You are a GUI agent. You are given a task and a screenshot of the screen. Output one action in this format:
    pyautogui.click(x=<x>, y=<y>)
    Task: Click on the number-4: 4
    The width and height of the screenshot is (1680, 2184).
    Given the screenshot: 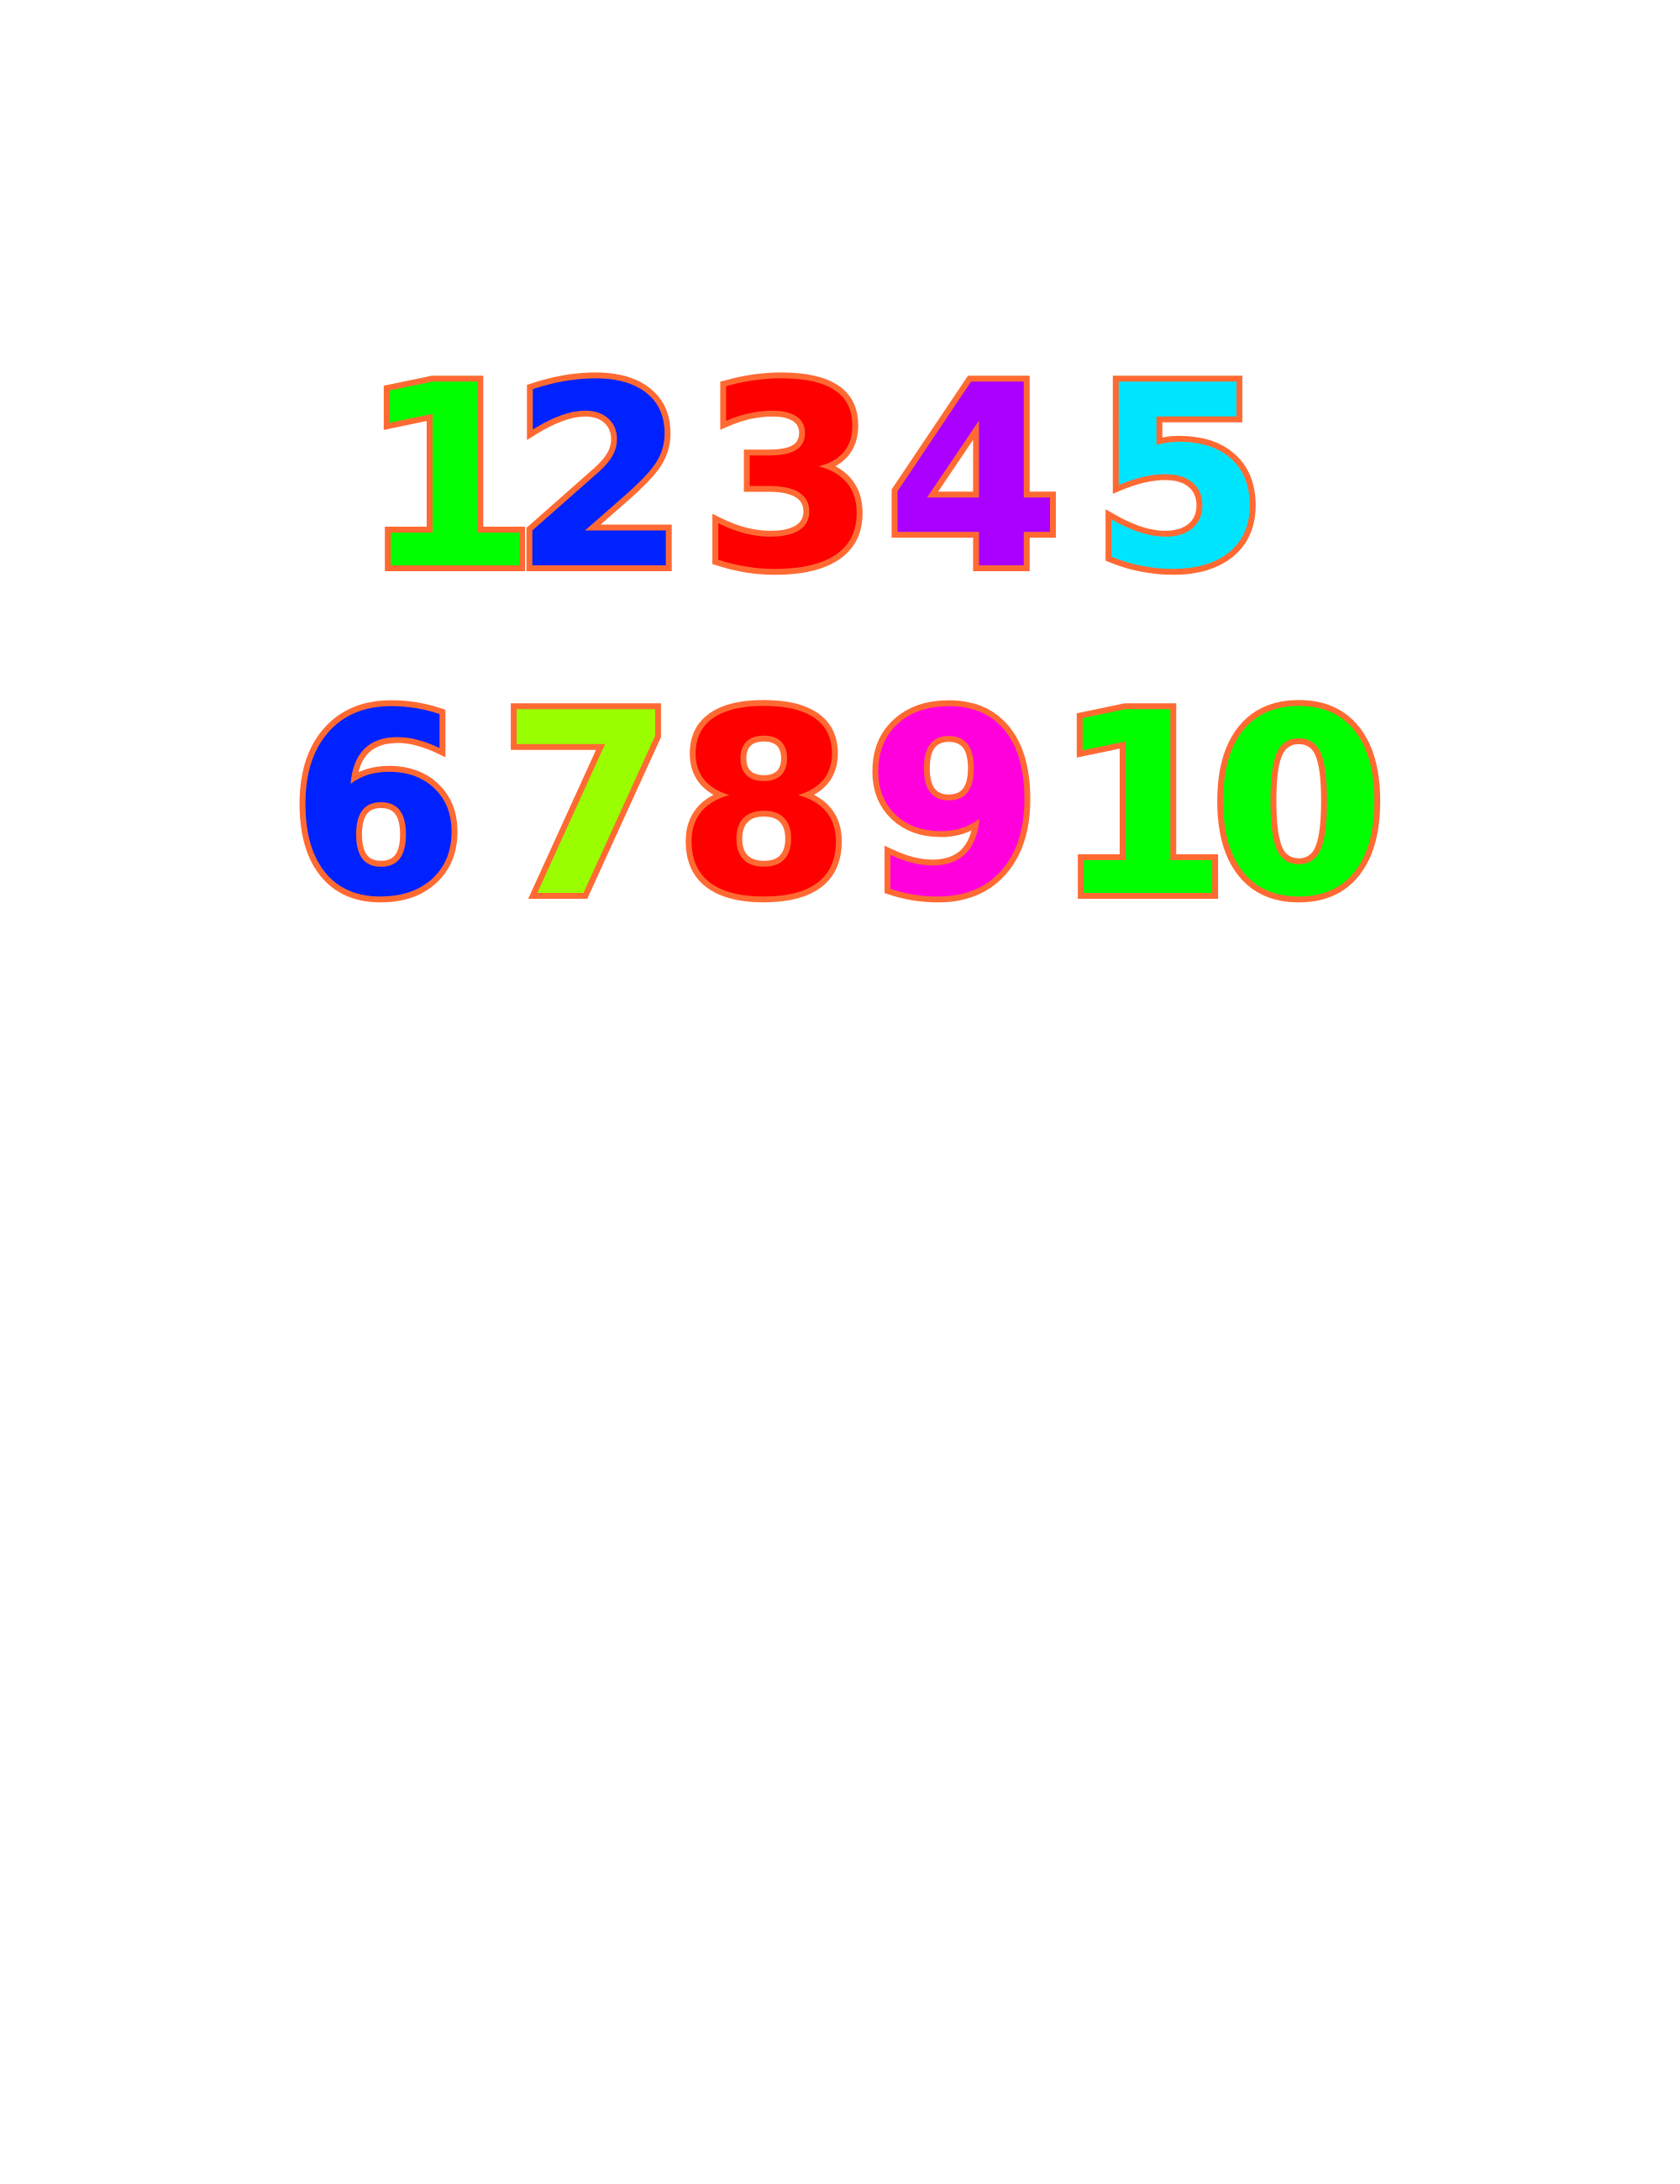 What is the action you would take?
    pyautogui.click(x=974, y=478)
    